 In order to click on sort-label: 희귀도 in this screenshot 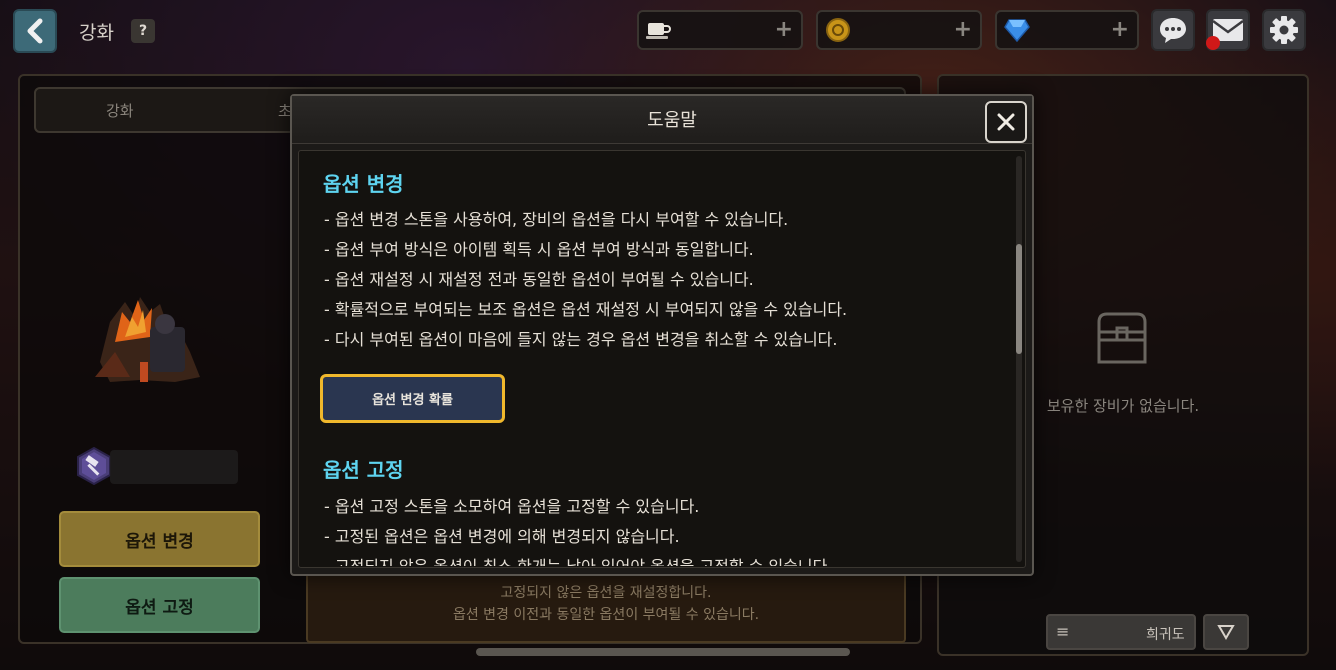, I will do `click(1165, 635)`.